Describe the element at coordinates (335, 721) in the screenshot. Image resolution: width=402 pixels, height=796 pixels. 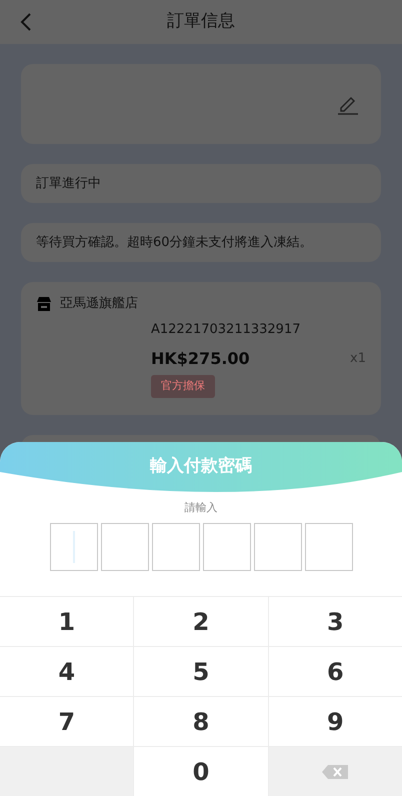
I see `number-key: 9` at that location.